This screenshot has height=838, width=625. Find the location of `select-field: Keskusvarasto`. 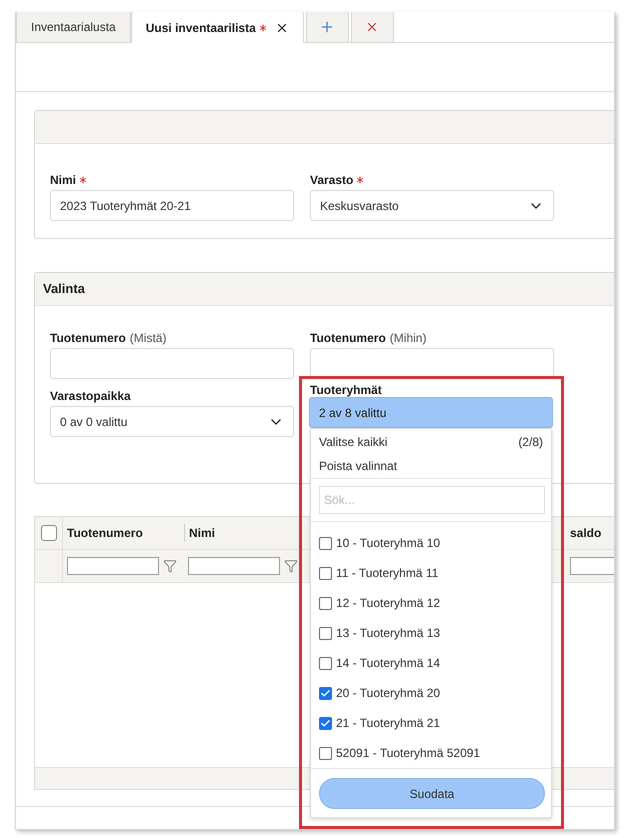

select-field: Keskusvarasto is located at coordinates (432, 205).